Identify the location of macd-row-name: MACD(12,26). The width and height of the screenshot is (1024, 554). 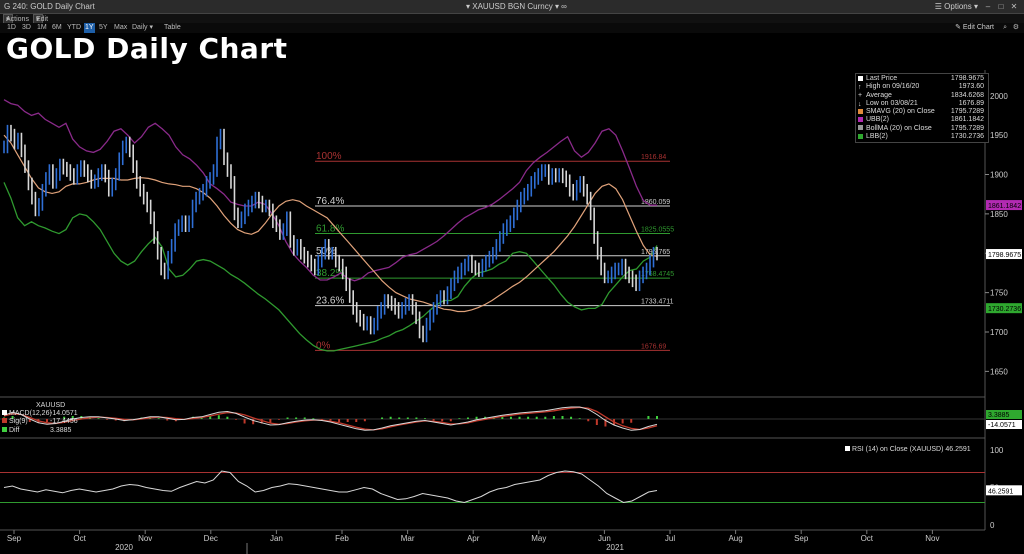
(30, 414).